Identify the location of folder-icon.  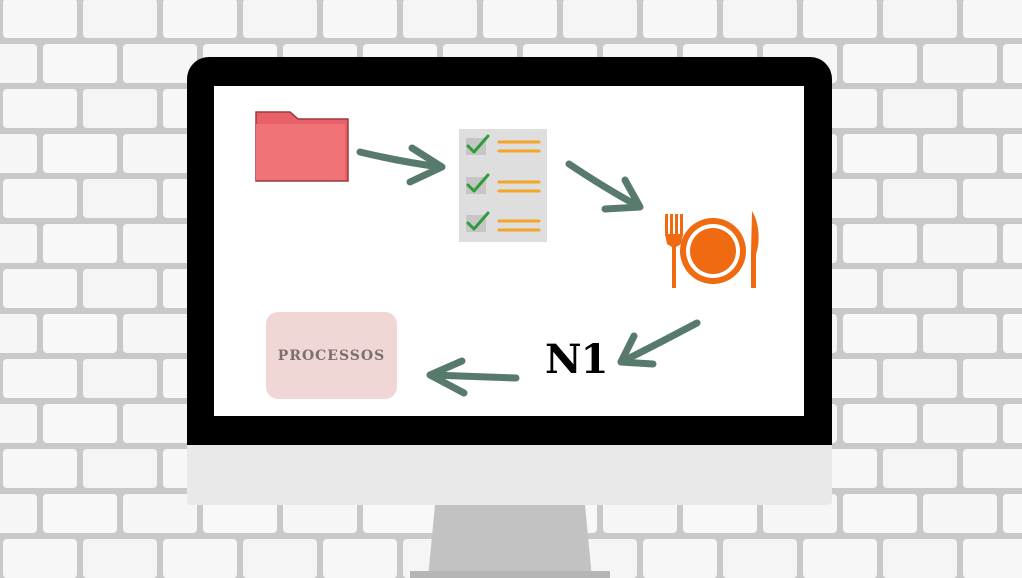
(302, 146).